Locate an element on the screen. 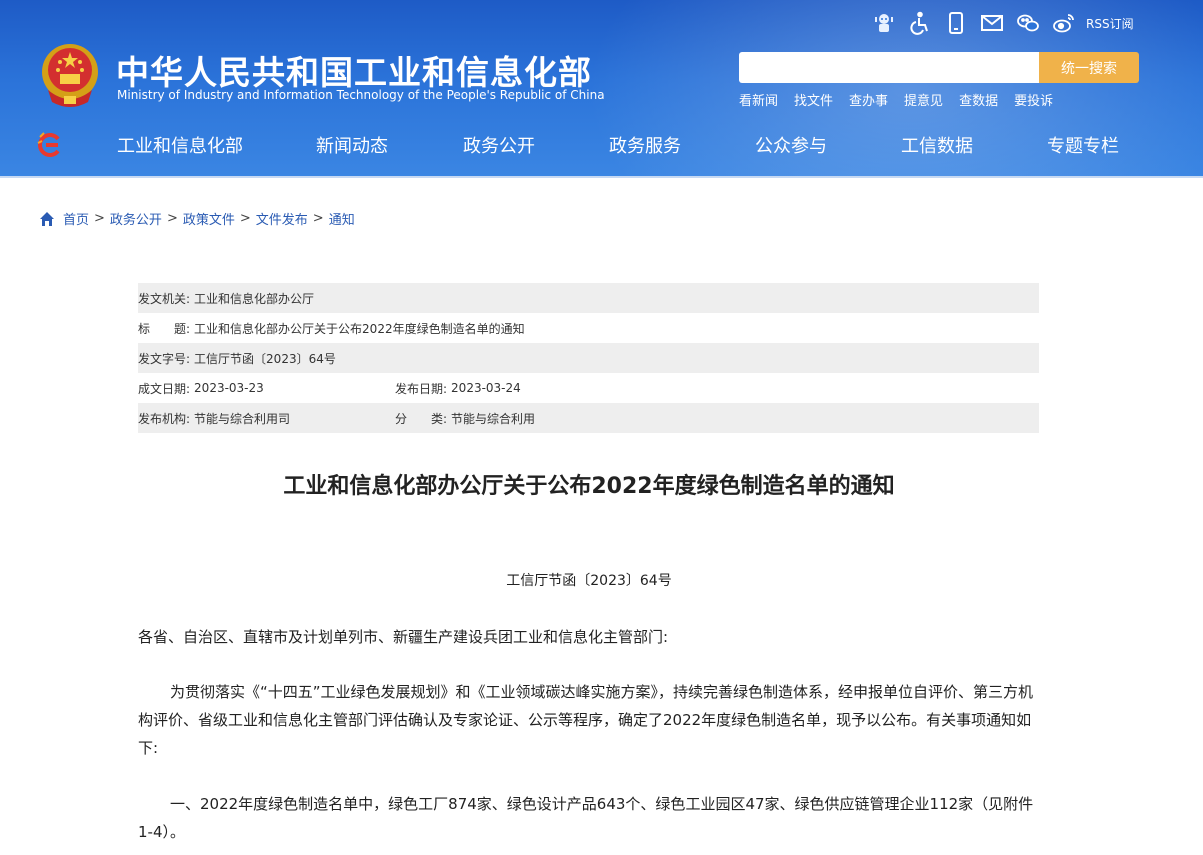 This screenshot has height=855, width=1203. nav-item-topics: 专题专栏 is located at coordinates (1083, 145).